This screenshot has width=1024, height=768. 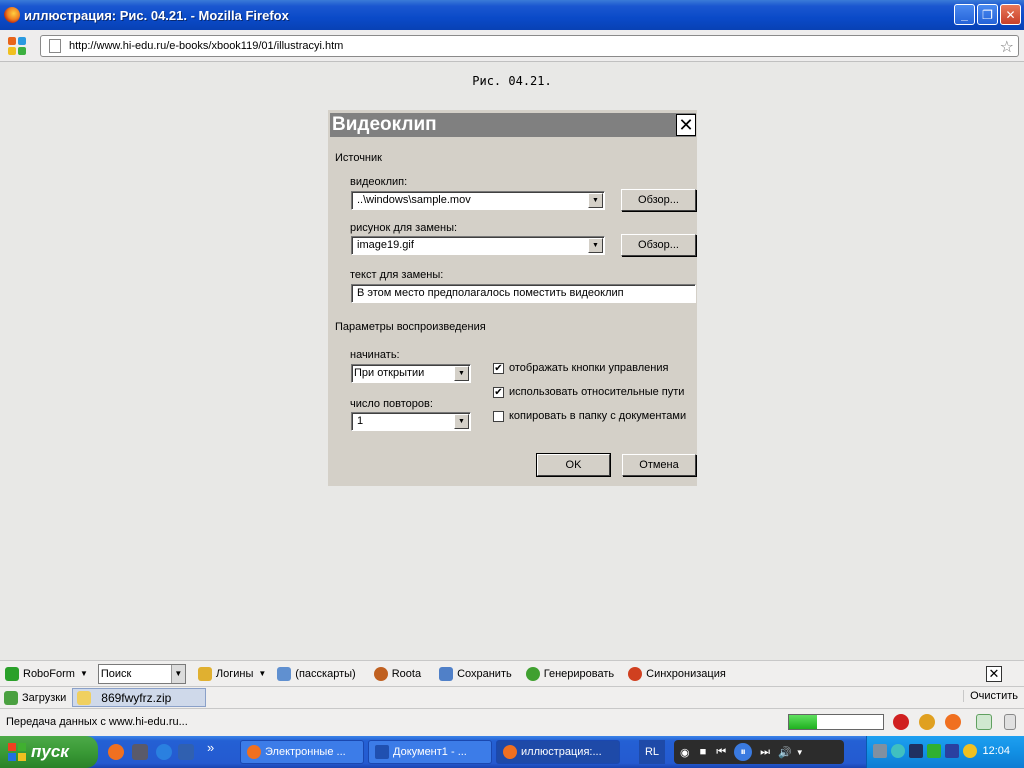 I want to click on adblock-icon, so click(x=901, y=722).